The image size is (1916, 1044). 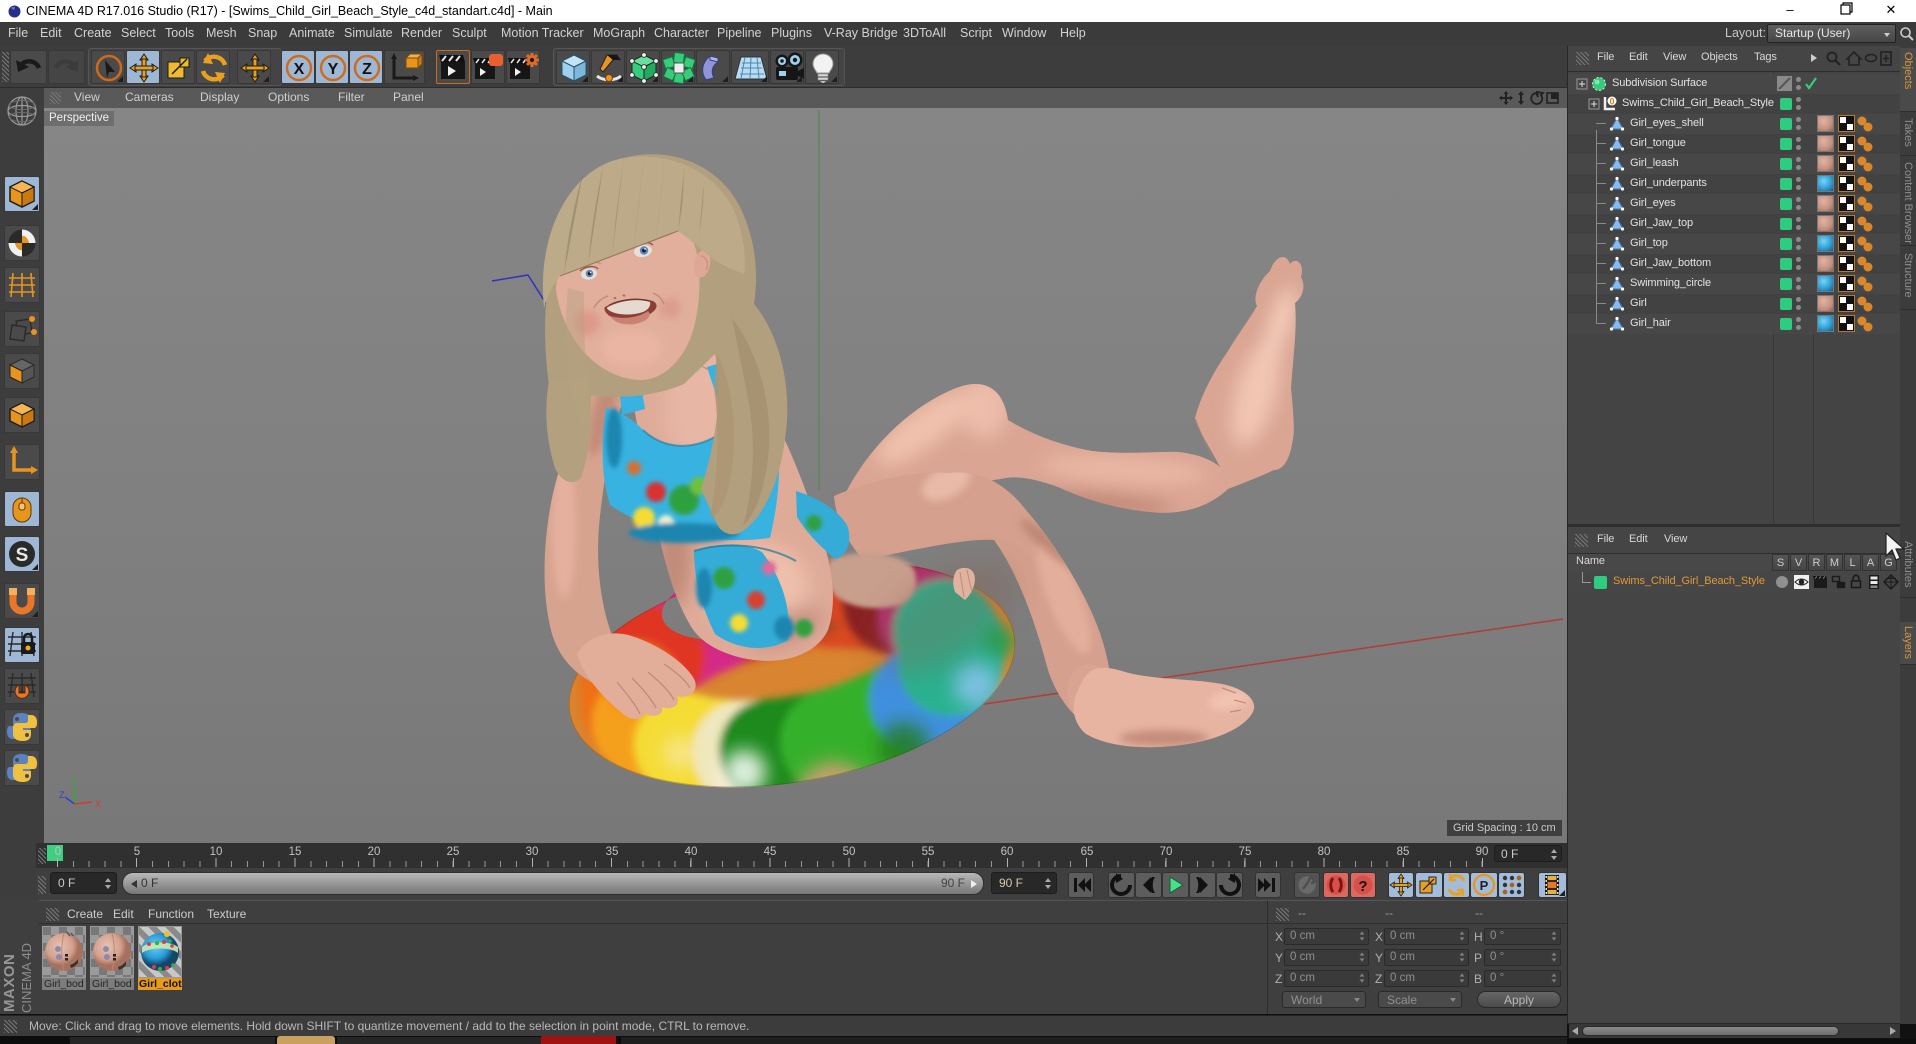 What do you see at coordinates (22, 555) in the screenshot?
I see `svg-text: S` at bounding box center [22, 555].